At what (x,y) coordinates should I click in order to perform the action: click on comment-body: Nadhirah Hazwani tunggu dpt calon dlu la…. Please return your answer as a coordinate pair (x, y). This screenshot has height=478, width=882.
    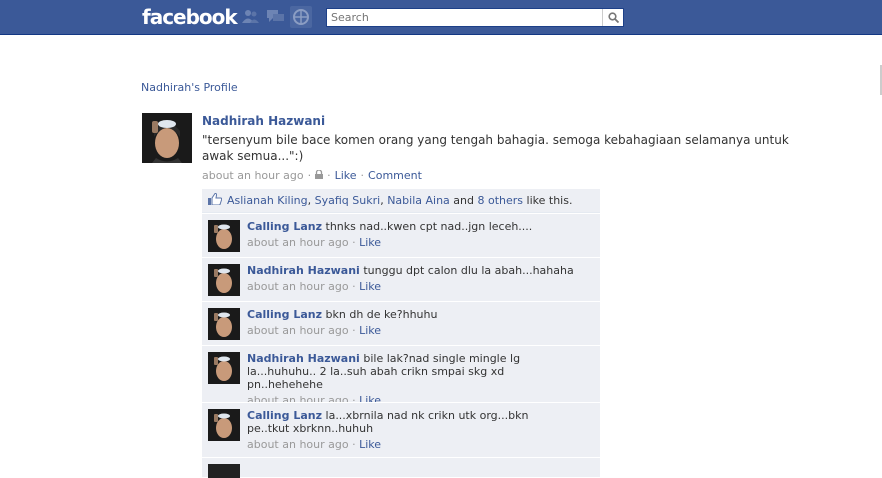
    Looking at the image, I should click on (420, 270).